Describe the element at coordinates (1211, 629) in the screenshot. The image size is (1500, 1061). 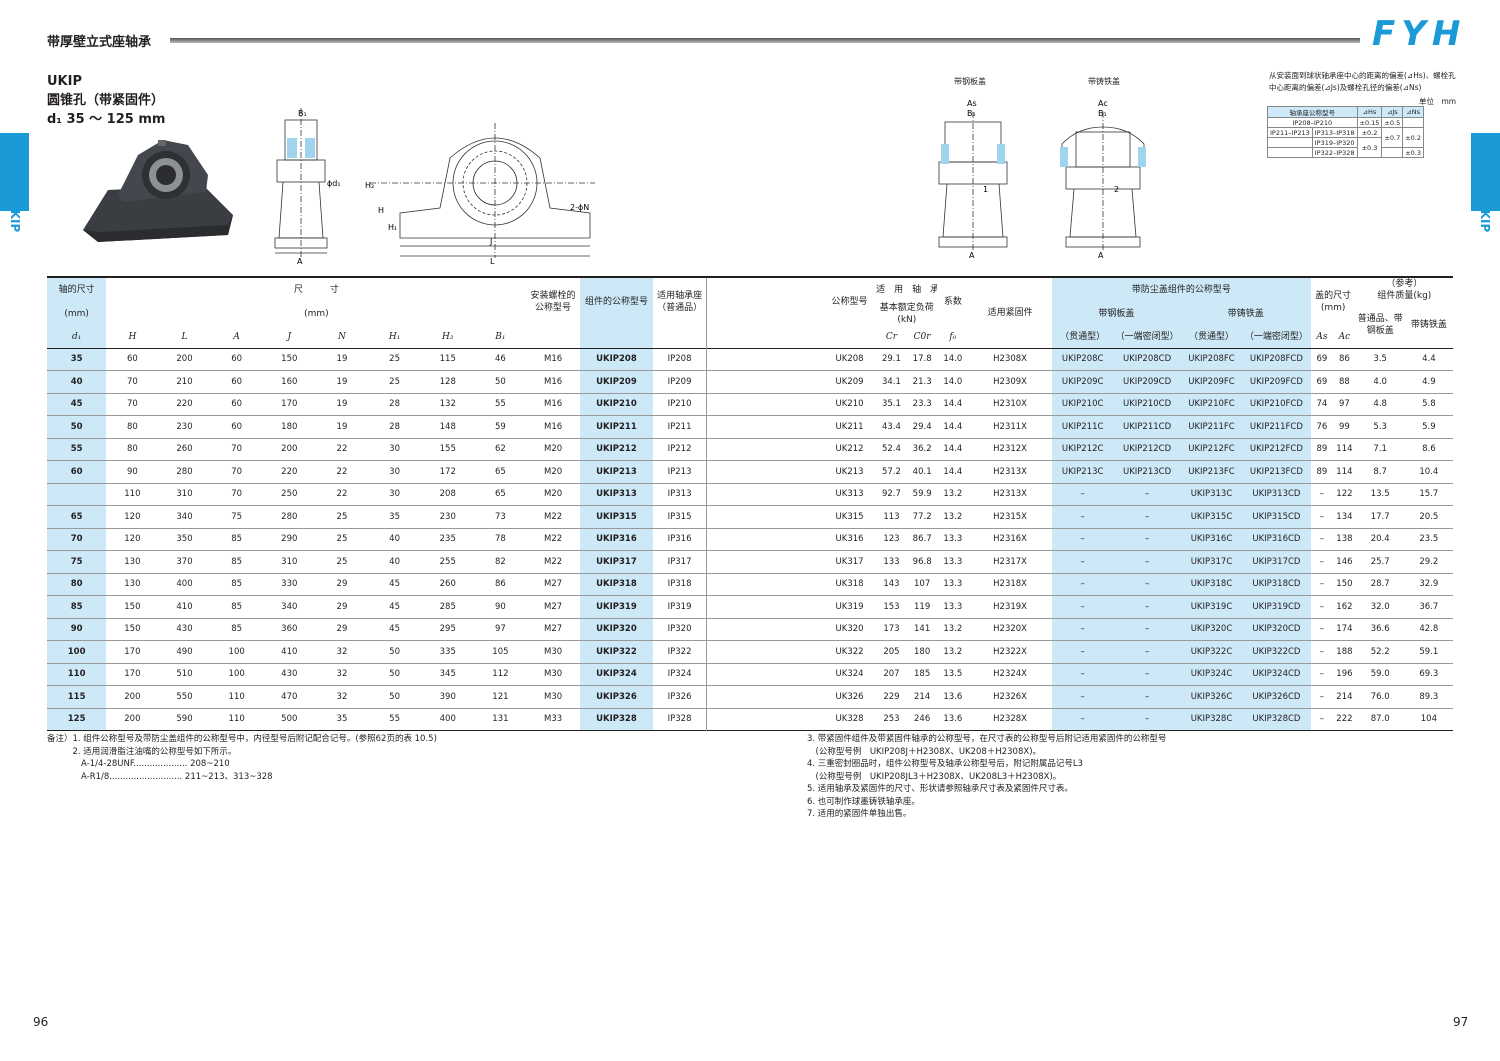
I see `table-cell: UKIP320C` at that location.